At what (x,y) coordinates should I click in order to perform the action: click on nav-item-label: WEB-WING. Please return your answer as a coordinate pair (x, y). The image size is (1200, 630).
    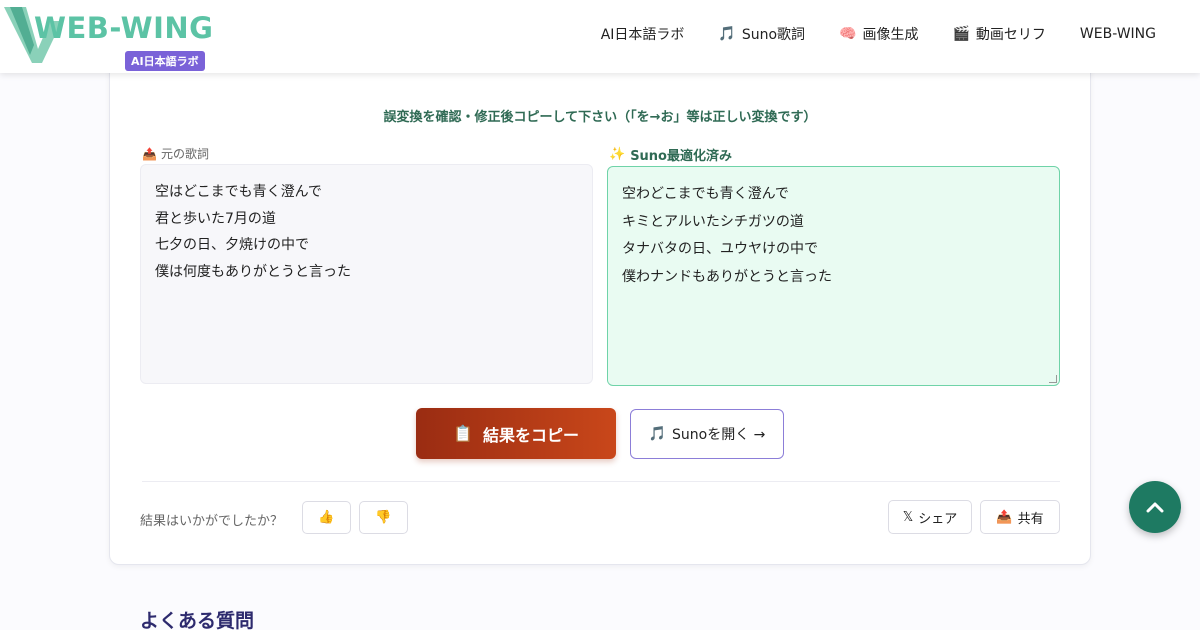
    Looking at the image, I should click on (1117, 34).